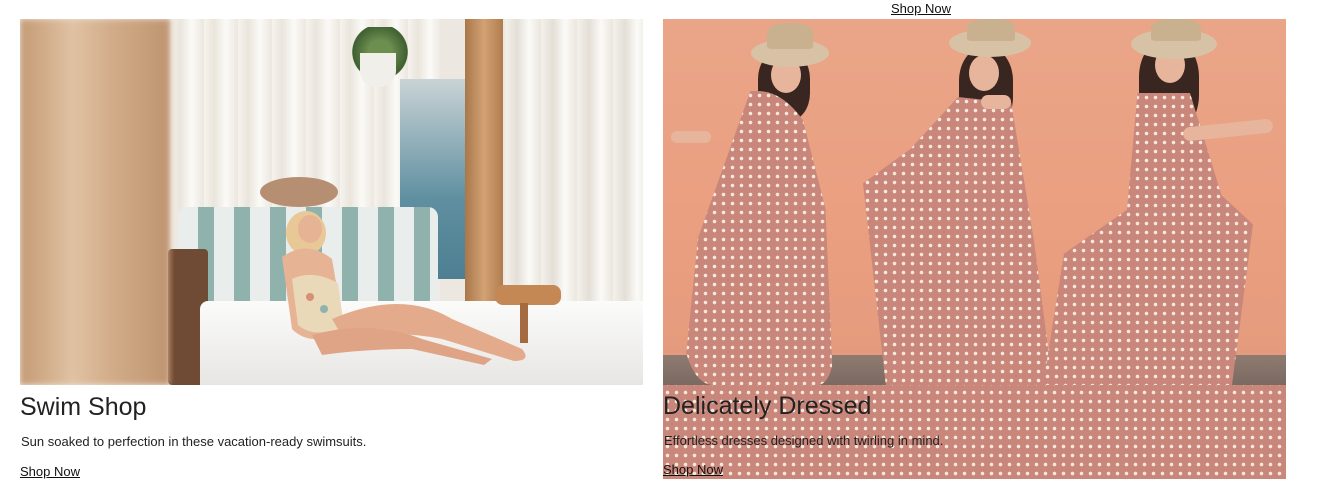  I want to click on plant-pot, so click(378, 70).